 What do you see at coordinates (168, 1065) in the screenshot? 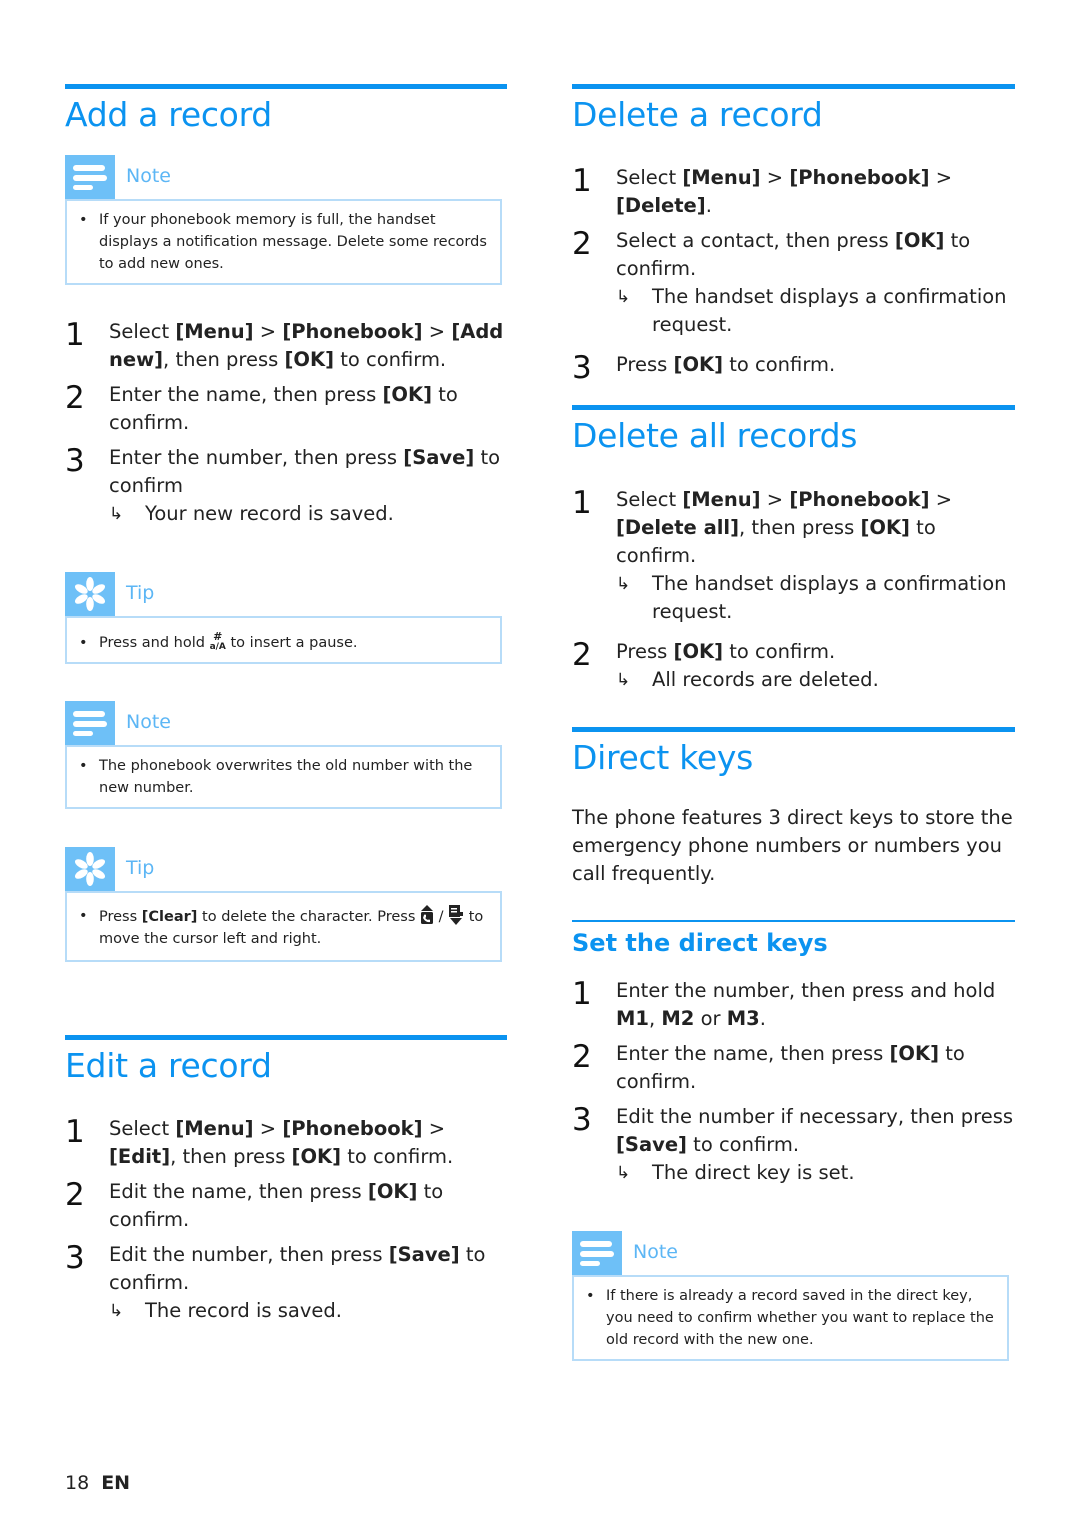
I see `section-title: Edit a record` at bounding box center [168, 1065].